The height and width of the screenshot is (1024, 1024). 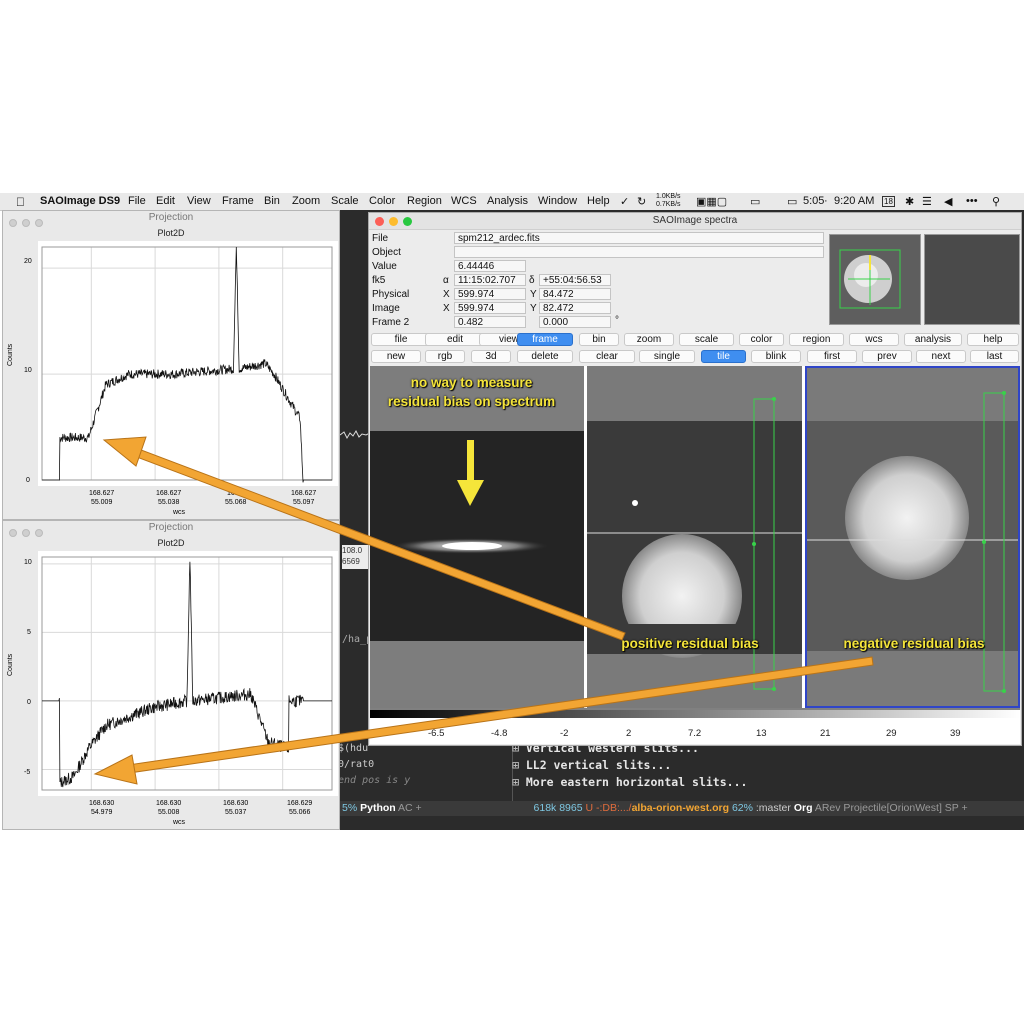 What do you see at coordinates (345, 201) in the screenshot?
I see `menu-scale: Scale` at bounding box center [345, 201].